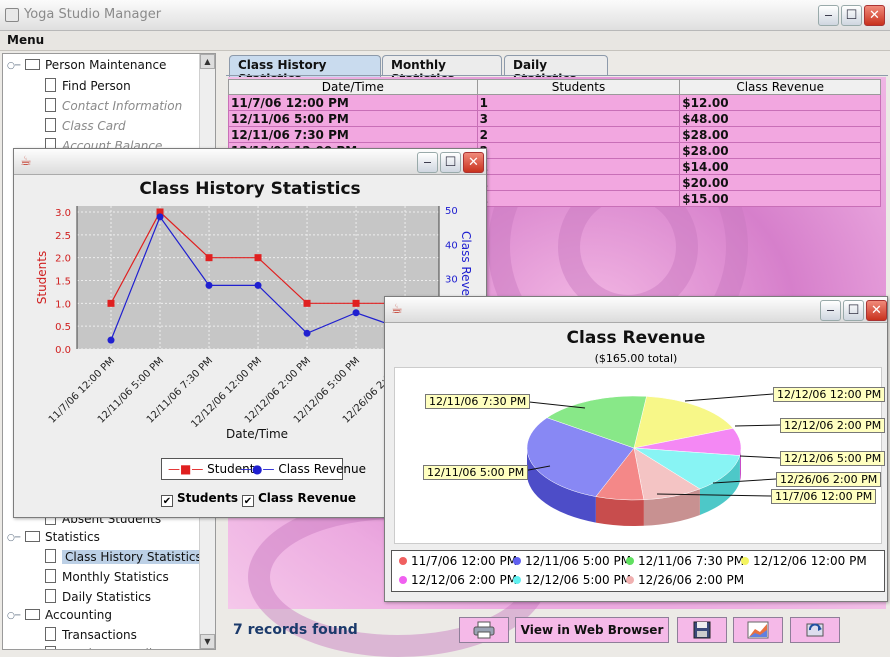 The height and width of the screenshot is (657, 890). Describe the element at coordinates (250, 162) in the screenshot. I see `chart-window-titlebar: ☕ ‒ ☐ ✕` at that location.